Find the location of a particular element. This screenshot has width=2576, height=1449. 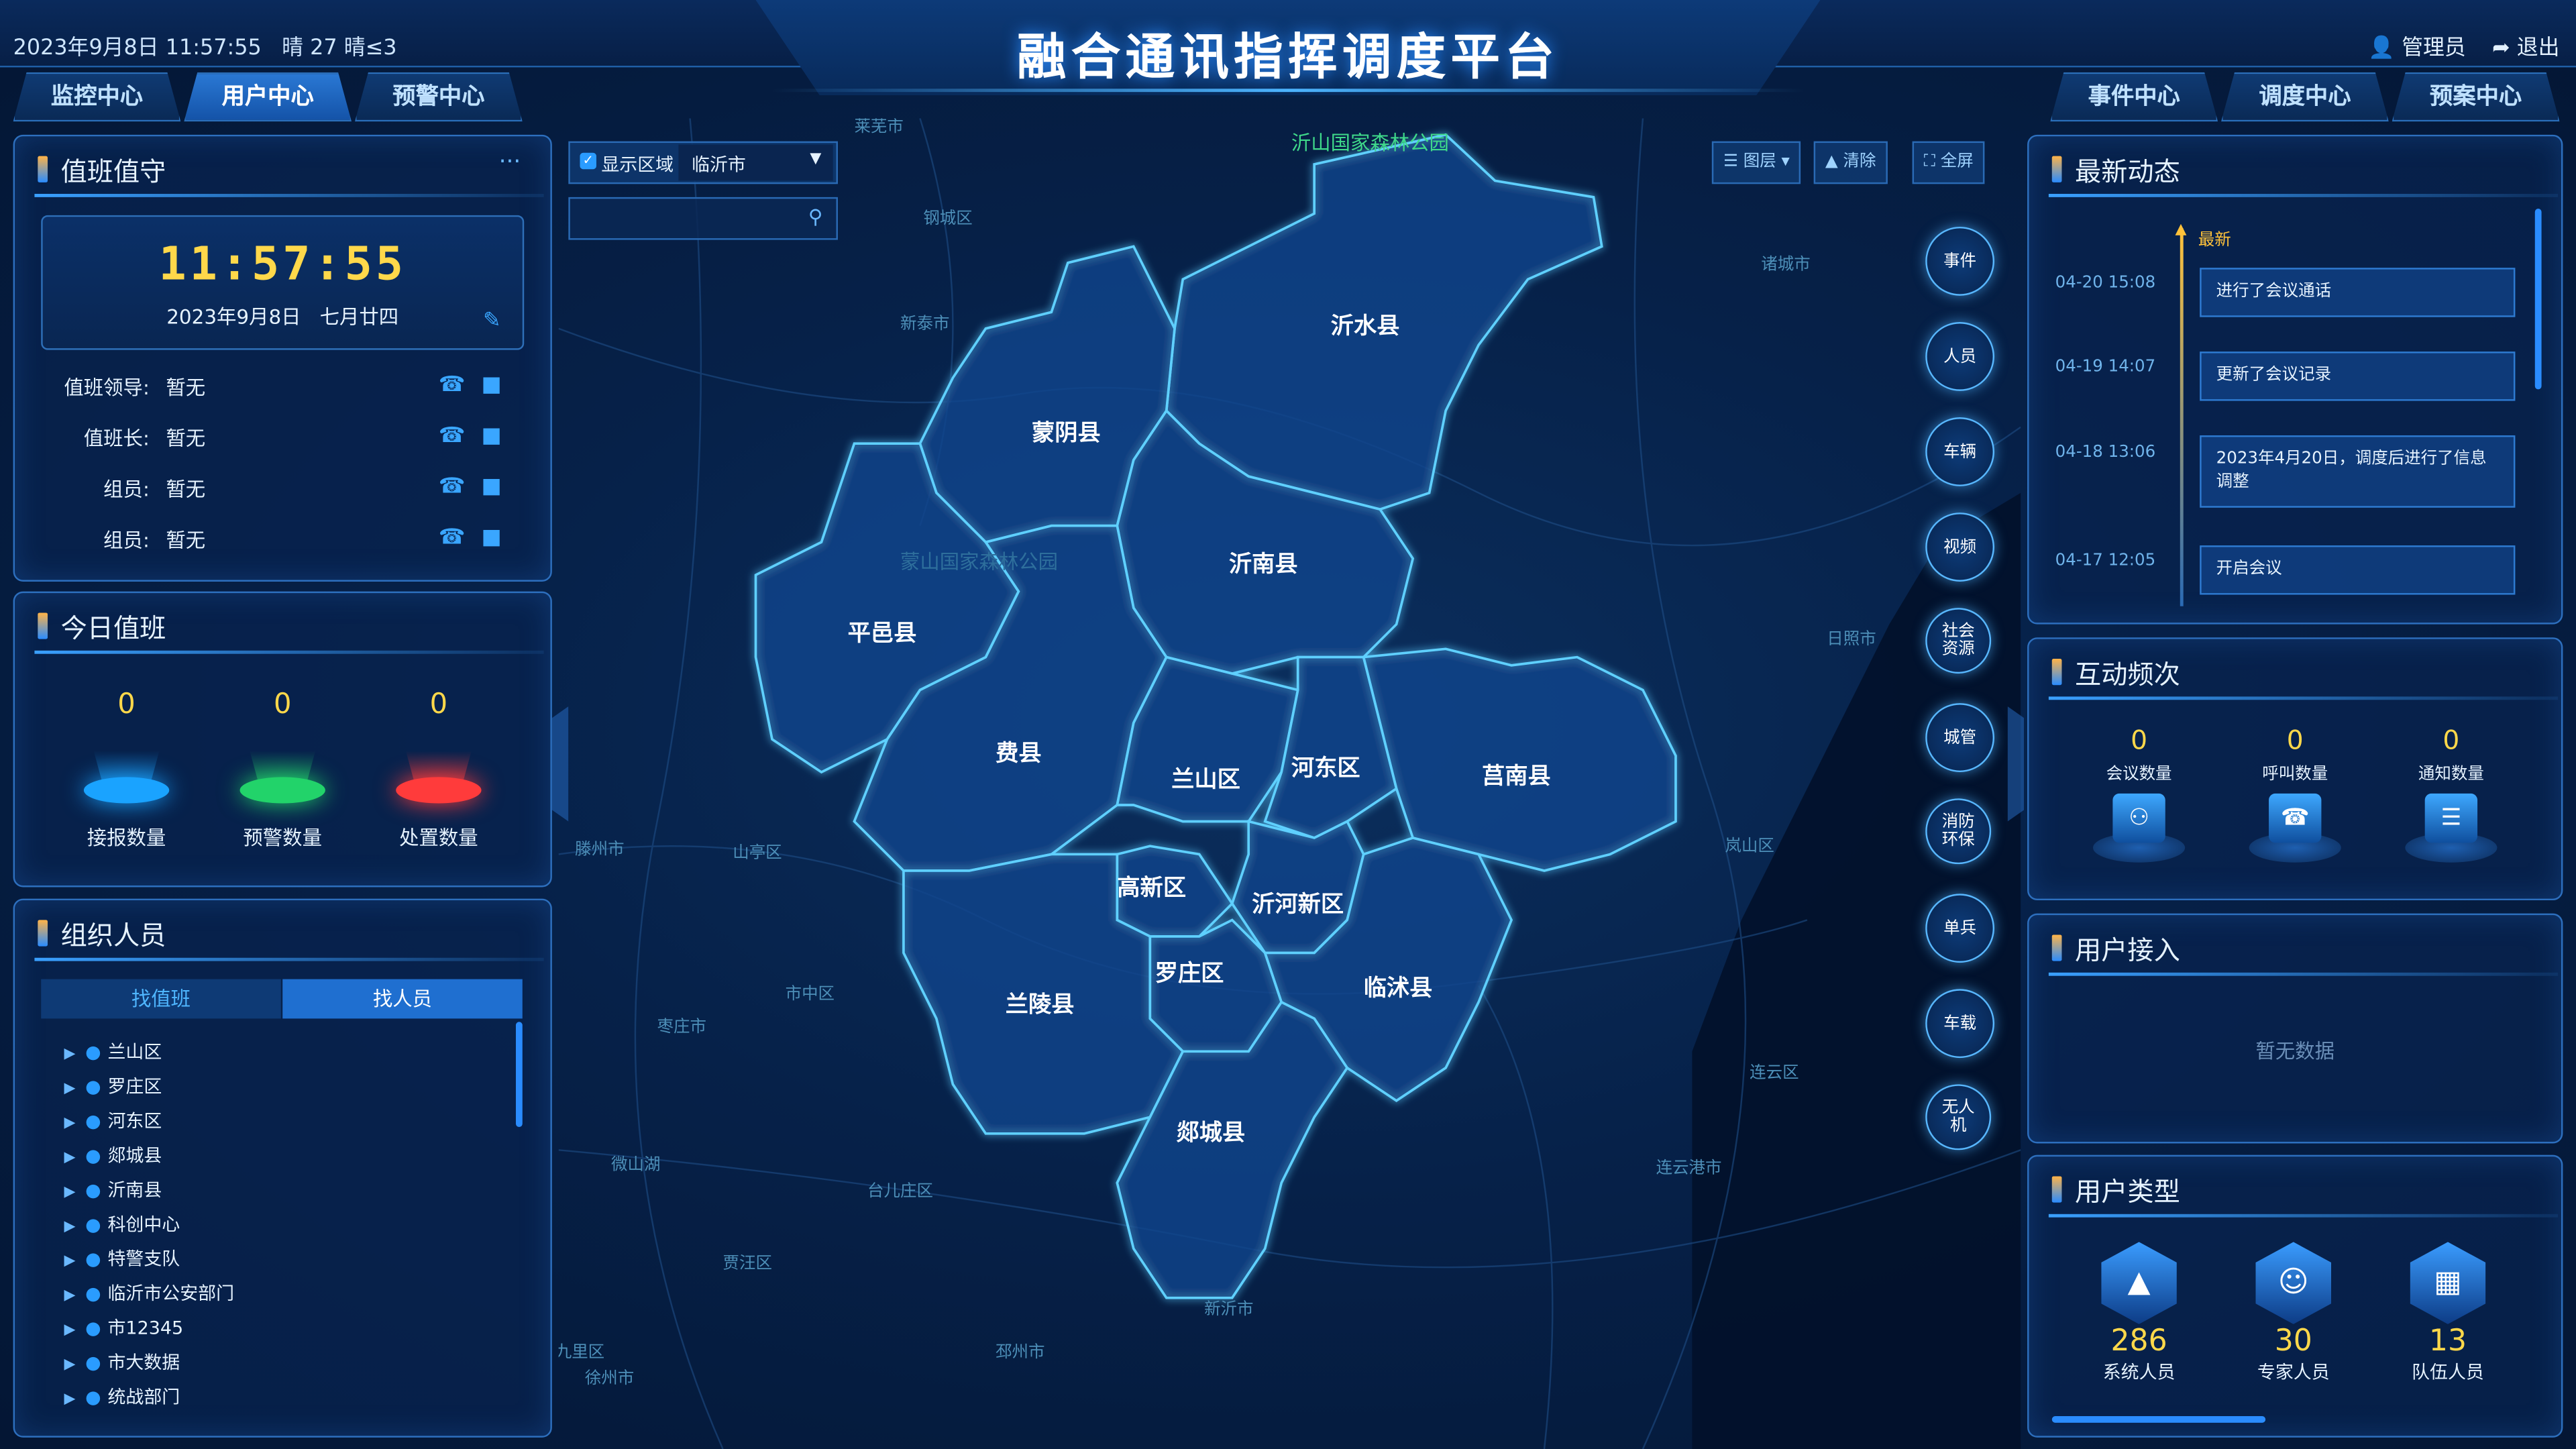

tree-item: ▶ ● 郯城县 is located at coordinates (113, 1155).